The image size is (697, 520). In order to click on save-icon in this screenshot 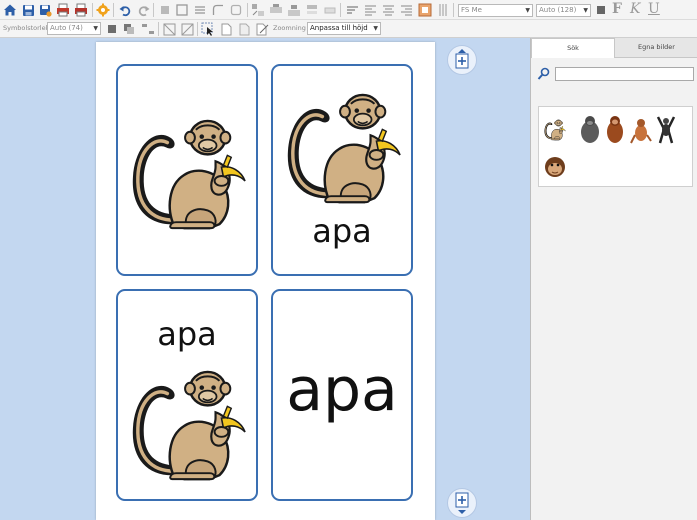, I will do `click(28, 10)`.